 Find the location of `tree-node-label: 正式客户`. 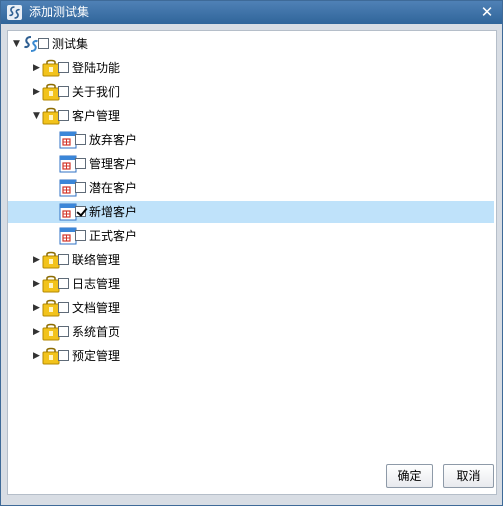

tree-node-label: 正式客户 is located at coordinates (113, 236).